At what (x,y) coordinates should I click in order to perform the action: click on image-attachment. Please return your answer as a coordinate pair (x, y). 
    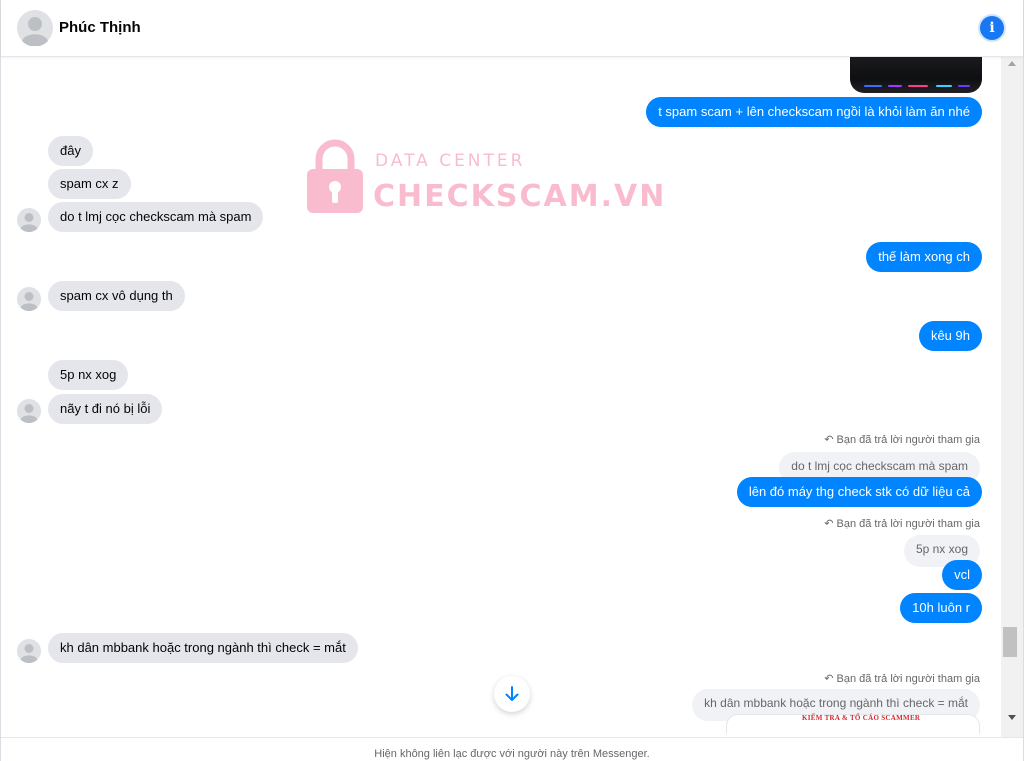
    Looking at the image, I should click on (916, 75).